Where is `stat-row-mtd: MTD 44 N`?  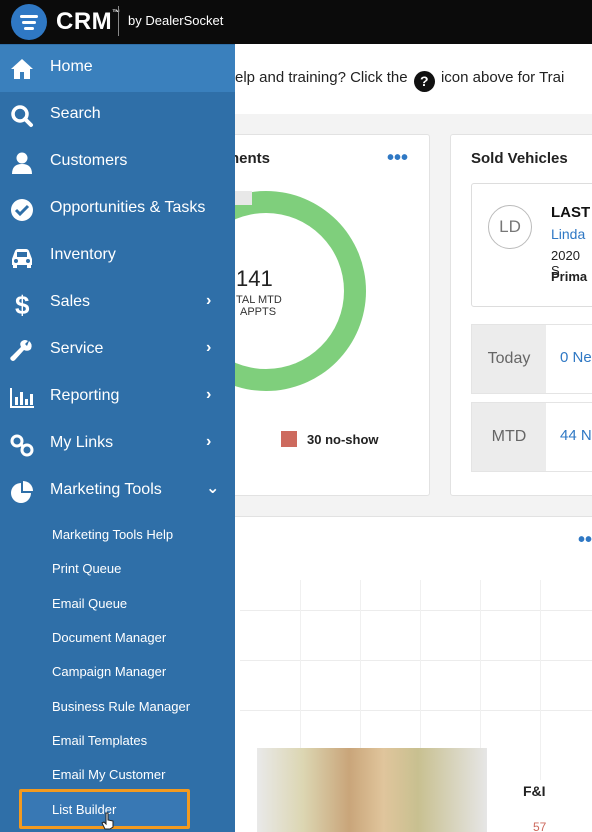
stat-row-mtd: MTD 44 N is located at coordinates (531, 437).